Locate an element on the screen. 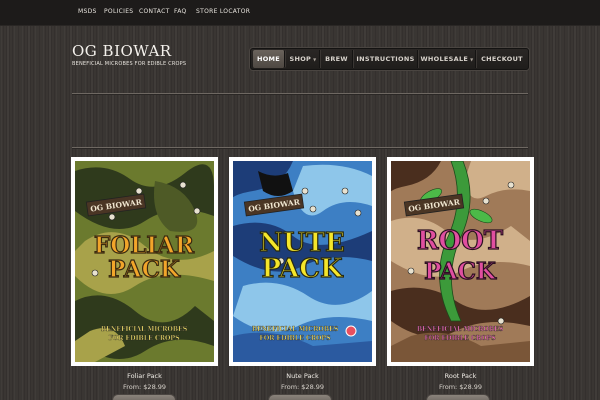 The width and height of the screenshot is (600, 400). product-name: Foliar Pack is located at coordinates (144, 376).